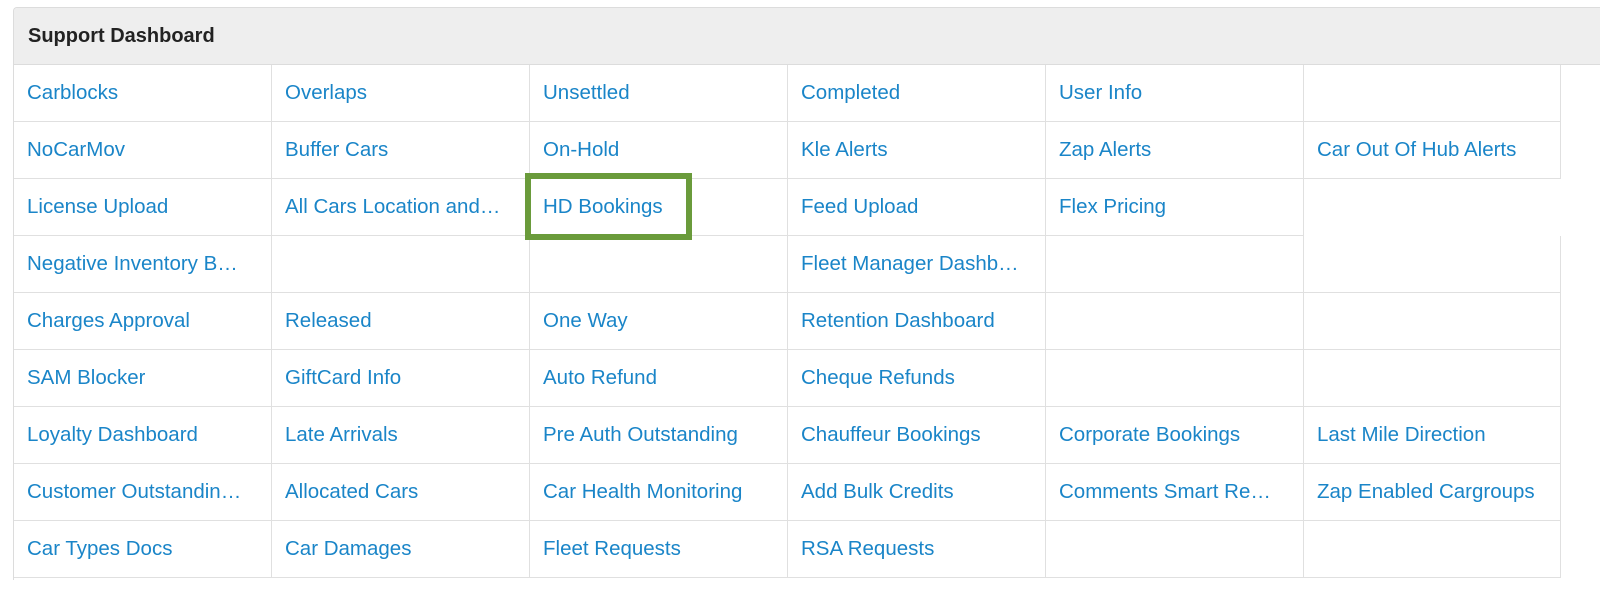 The width and height of the screenshot is (1600, 593). I want to click on dashboard-link-zap-alerts: Zap Alerts, so click(1105, 150).